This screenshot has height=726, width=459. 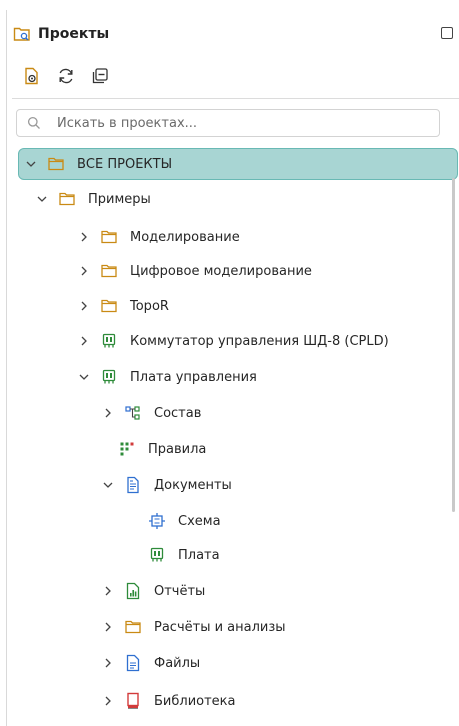 I want to click on hierarchy-icon, so click(x=133, y=413).